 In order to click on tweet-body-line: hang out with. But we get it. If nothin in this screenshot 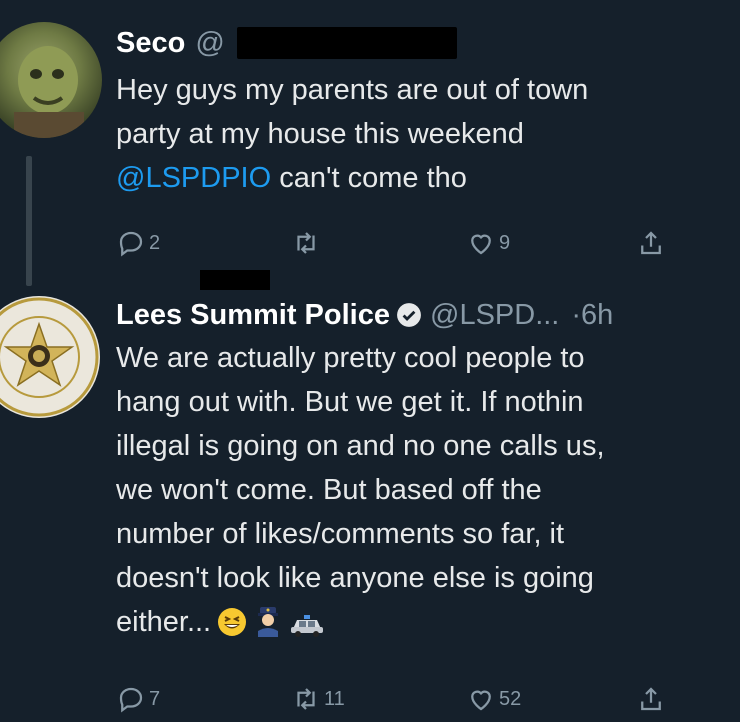, I will do `click(350, 402)`.